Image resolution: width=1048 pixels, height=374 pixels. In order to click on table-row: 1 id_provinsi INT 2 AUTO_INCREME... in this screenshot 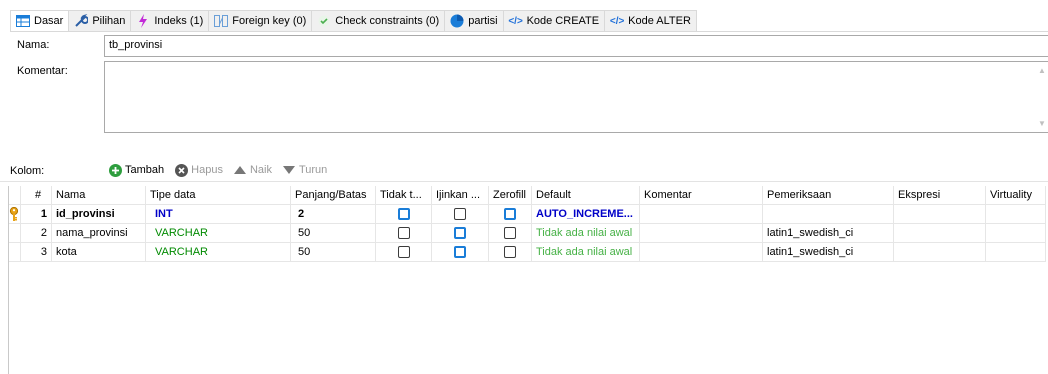, I will do `click(527, 214)`.